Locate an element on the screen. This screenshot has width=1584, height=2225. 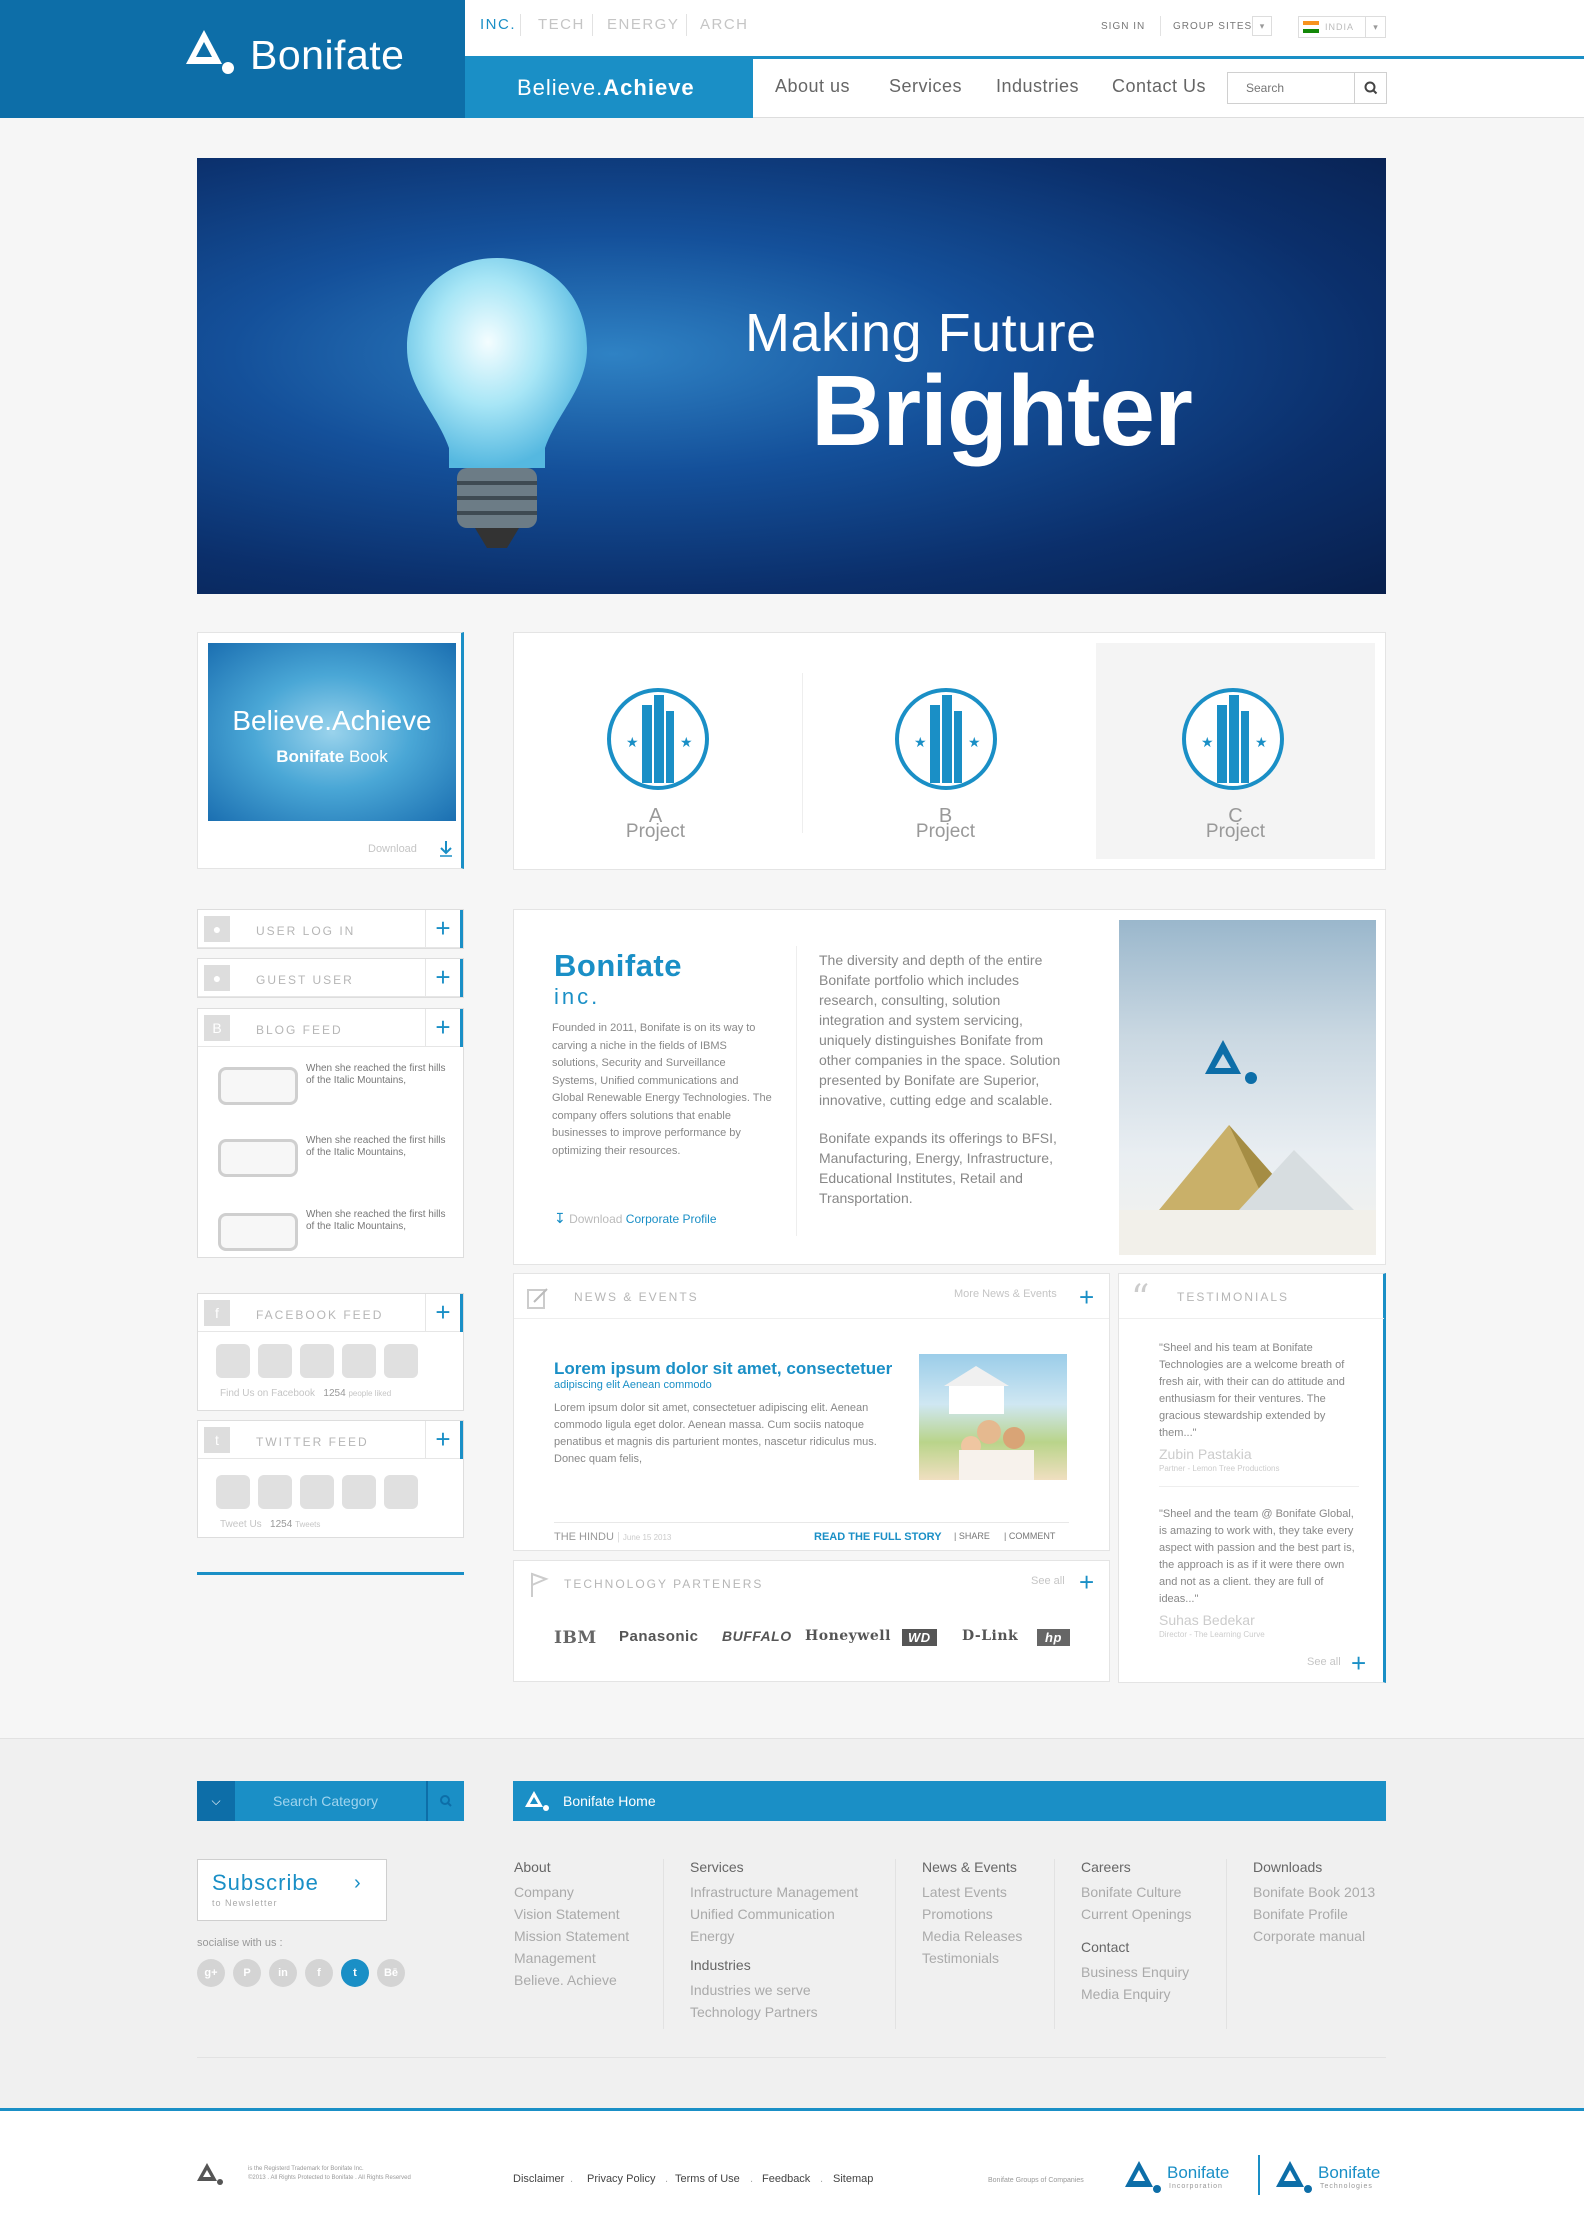
footer-heading: Downloads is located at coordinates (1314, 1867).